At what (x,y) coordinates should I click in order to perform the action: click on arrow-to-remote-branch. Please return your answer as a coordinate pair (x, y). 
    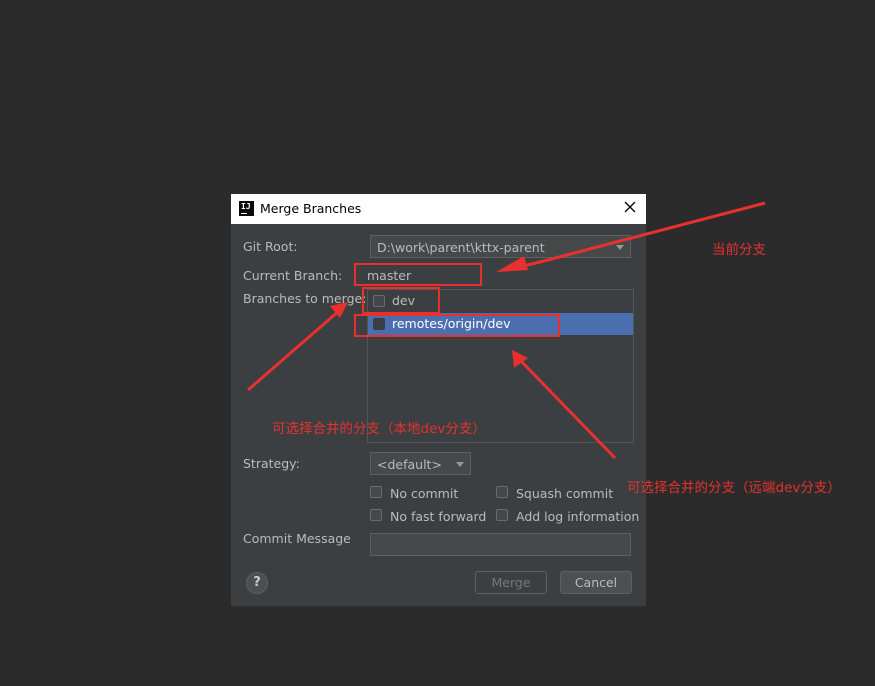
    Looking at the image, I should click on (567, 409).